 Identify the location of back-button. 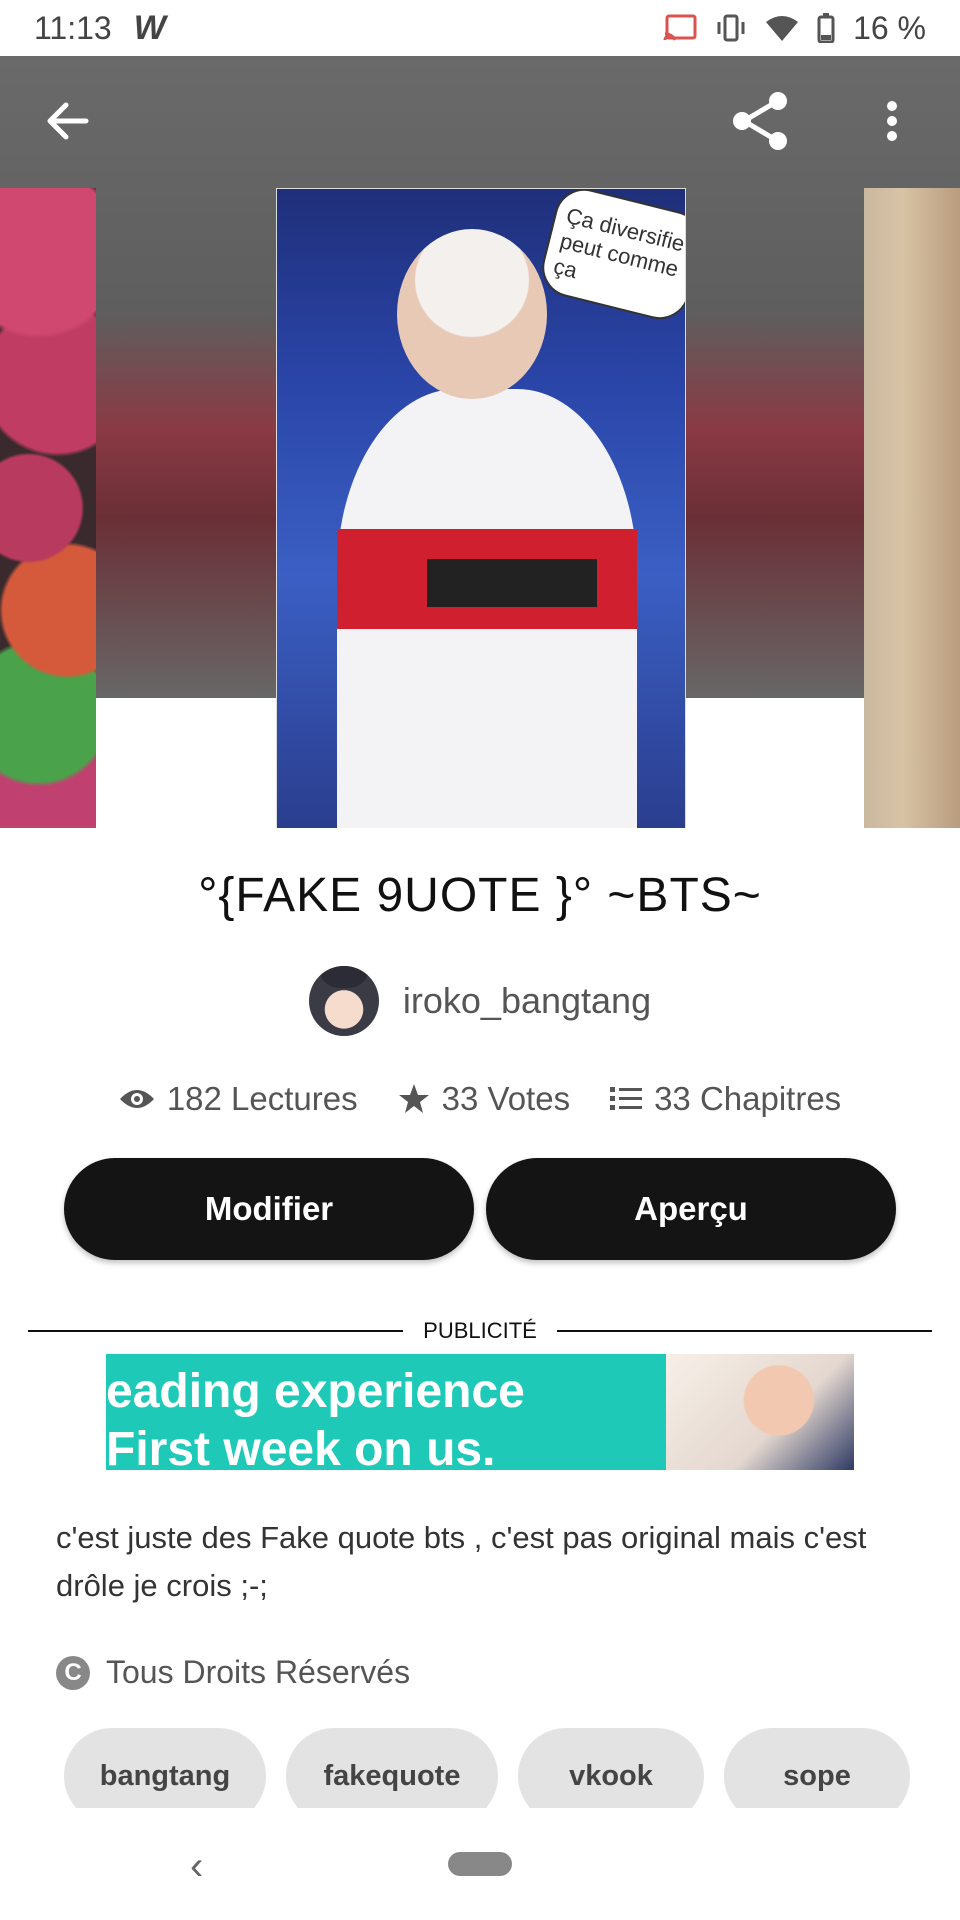
(68, 121).